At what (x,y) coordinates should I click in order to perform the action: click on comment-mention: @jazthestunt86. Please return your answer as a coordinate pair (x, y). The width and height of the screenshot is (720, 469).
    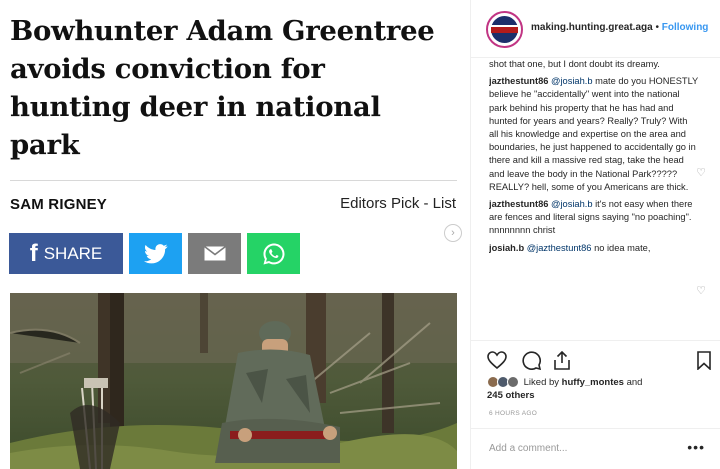
    Looking at the image, I should click on (559, 248).